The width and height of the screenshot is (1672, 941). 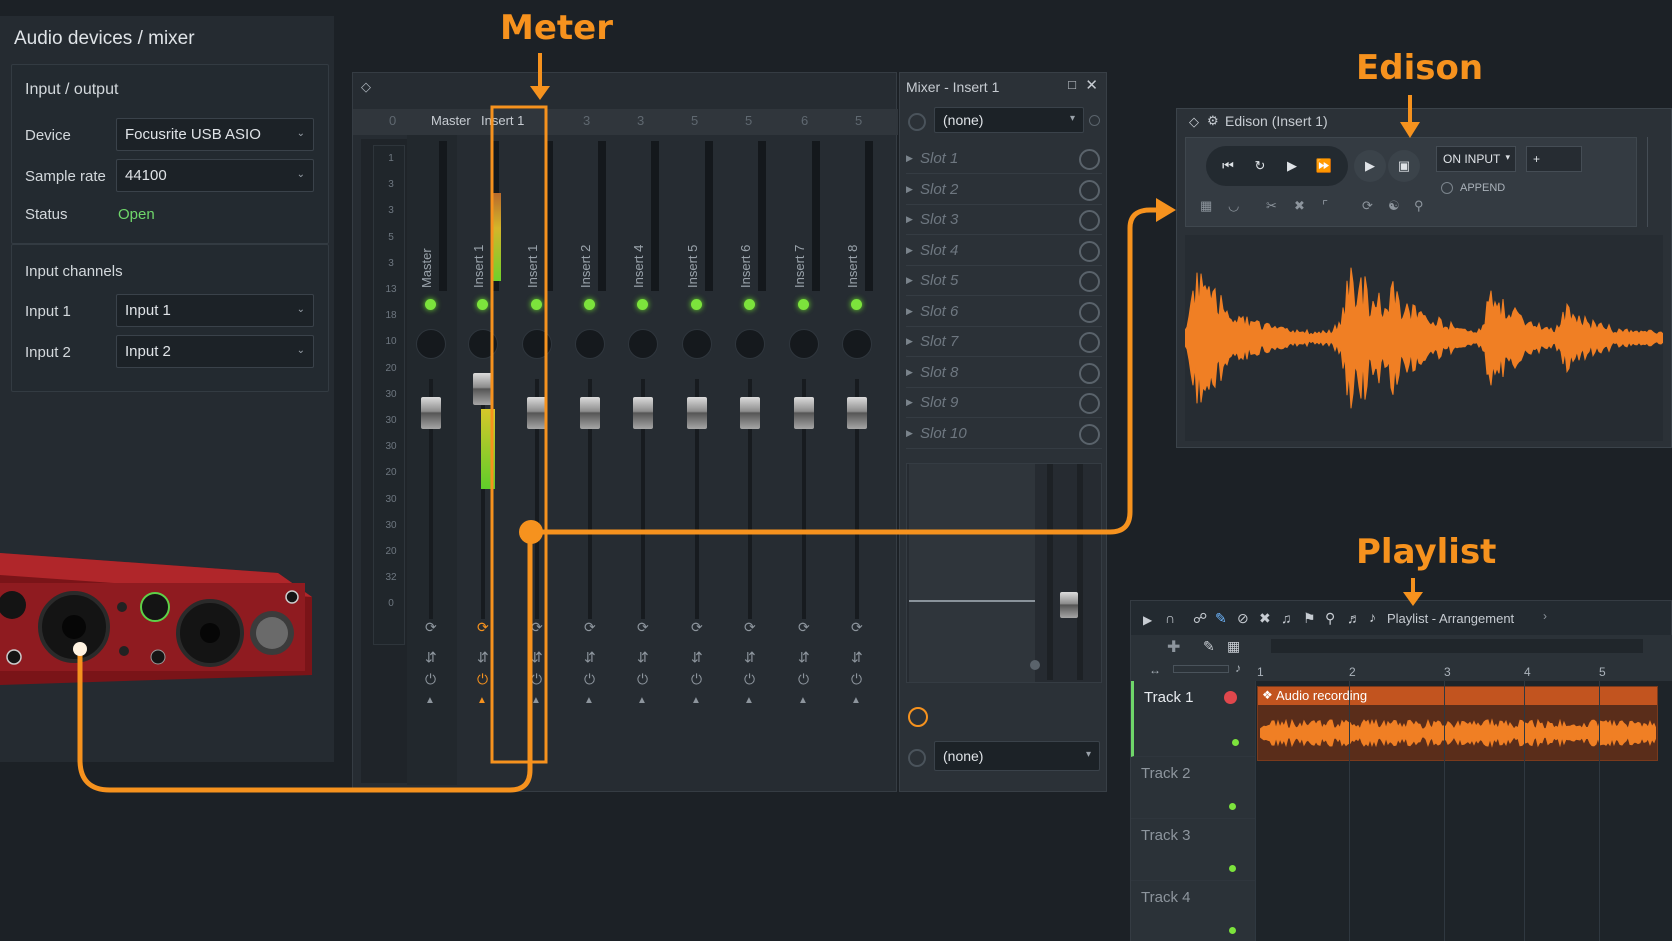 What do you see at coordinates (305, 661) in the screenshot?
I see `input-cable` at bounding box center [305, 661].